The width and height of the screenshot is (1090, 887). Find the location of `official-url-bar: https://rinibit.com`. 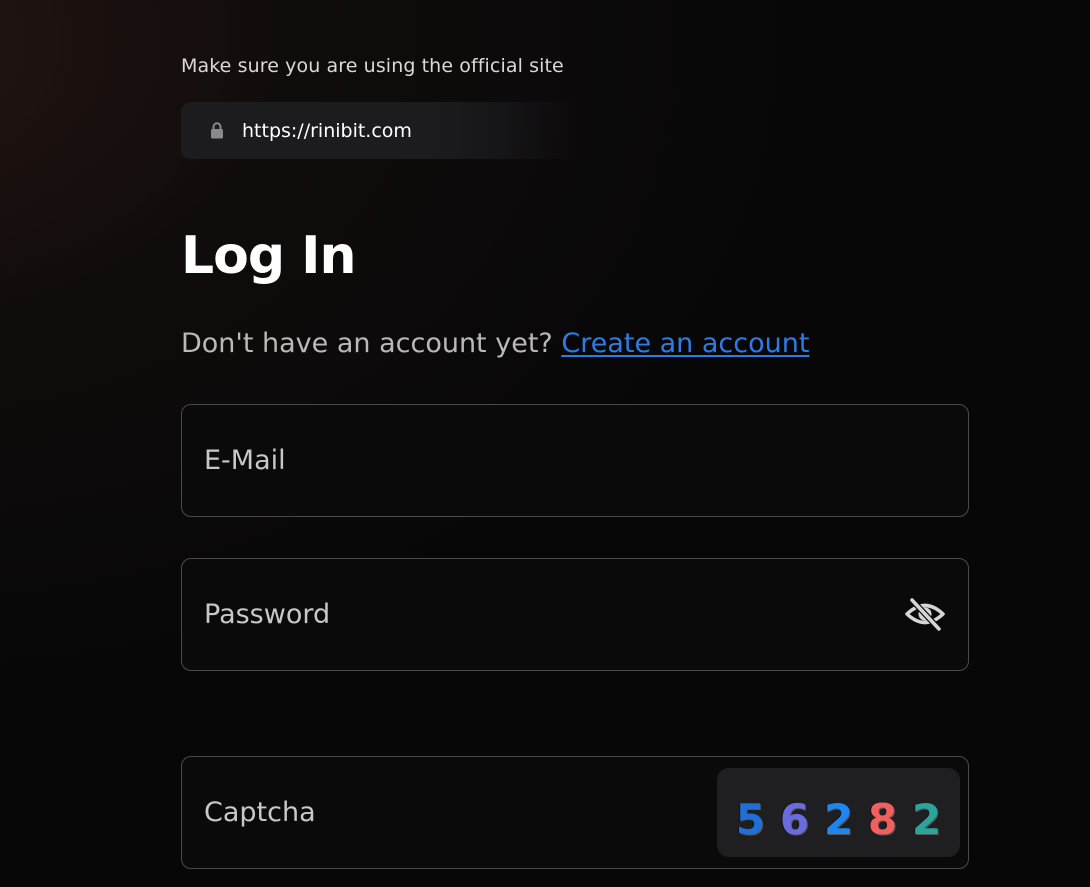

official-url-bar: https://rinibit.com is located at coordinates (381, 130).